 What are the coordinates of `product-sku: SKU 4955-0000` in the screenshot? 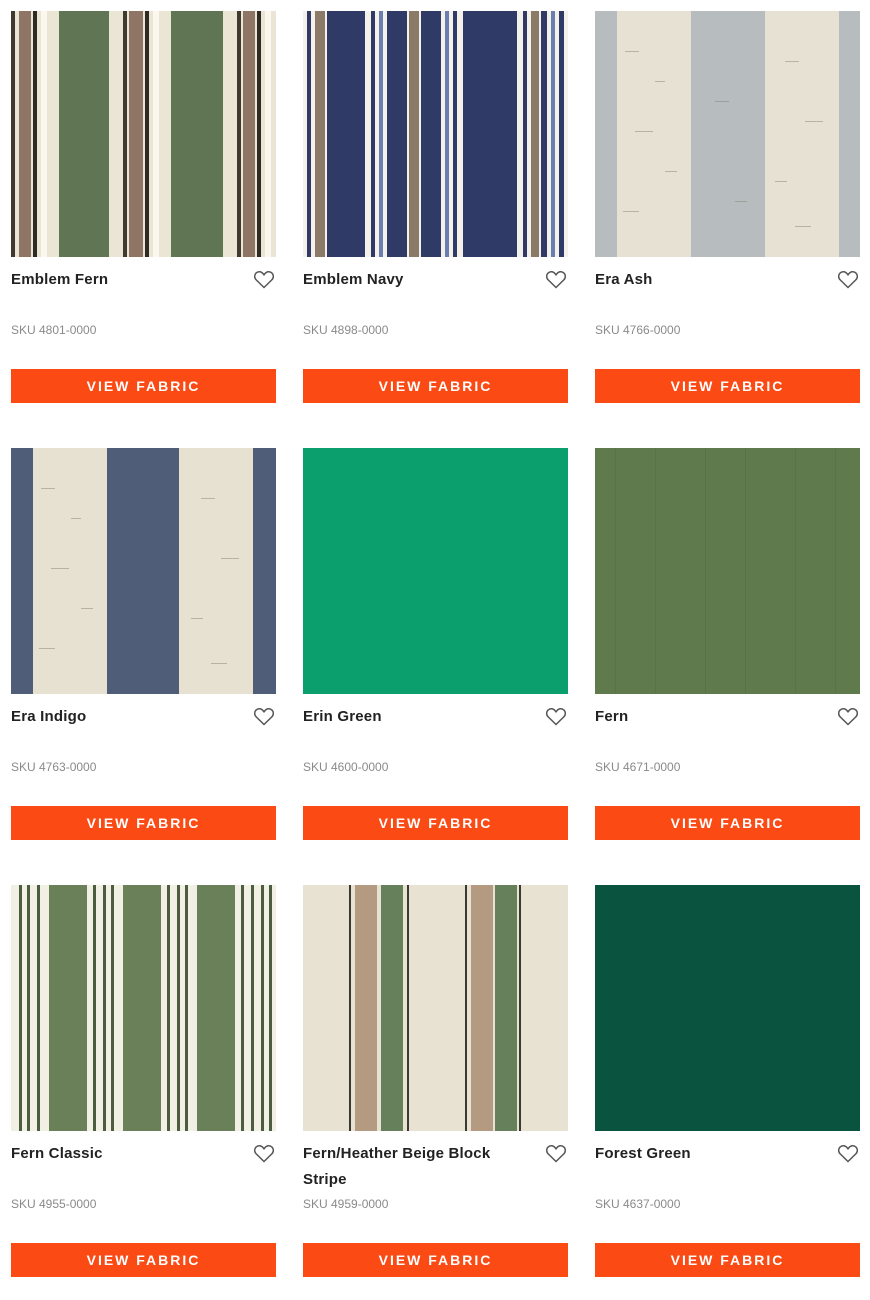 It's located at (54, 1204).